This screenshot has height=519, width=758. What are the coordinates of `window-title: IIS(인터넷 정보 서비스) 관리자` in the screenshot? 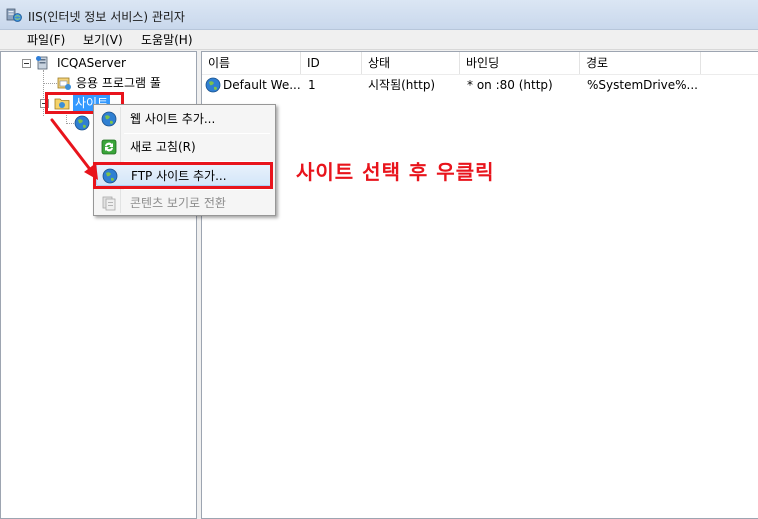 It's located at (106, 17).